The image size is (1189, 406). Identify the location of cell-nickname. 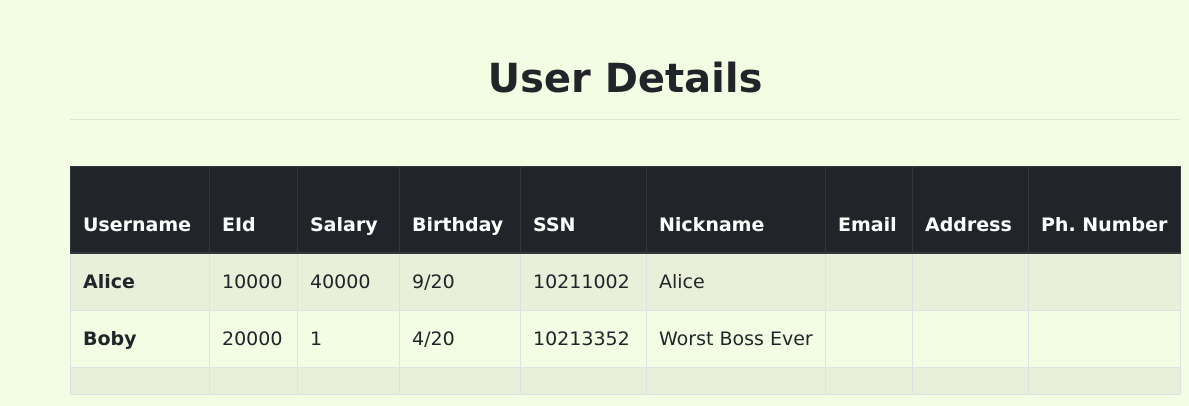
(736, 380).